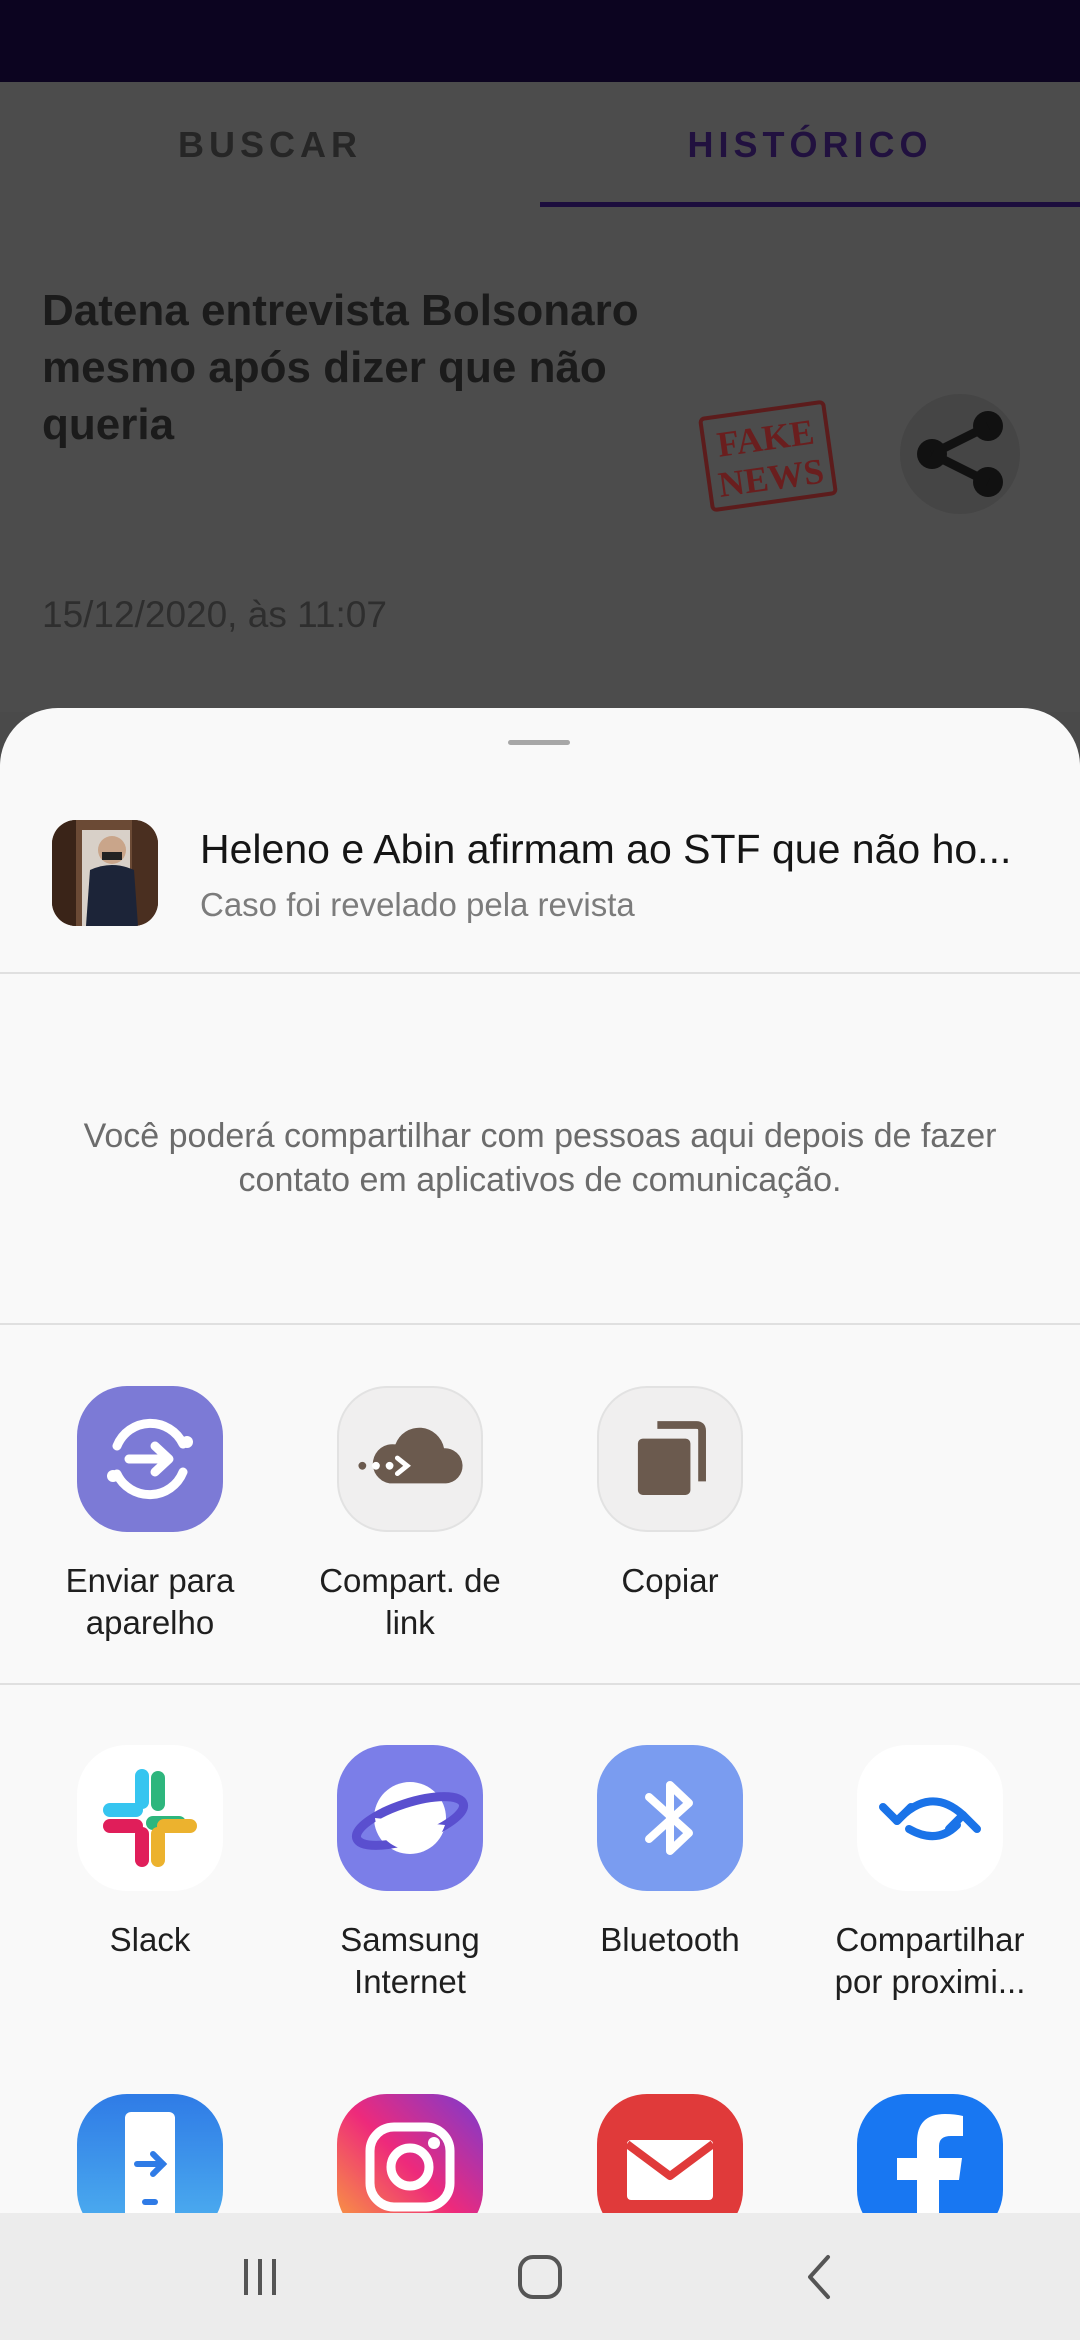 The height and width of the screenshot is (2340, 1080). I want to click on instagram-app, so click(410, 2153).